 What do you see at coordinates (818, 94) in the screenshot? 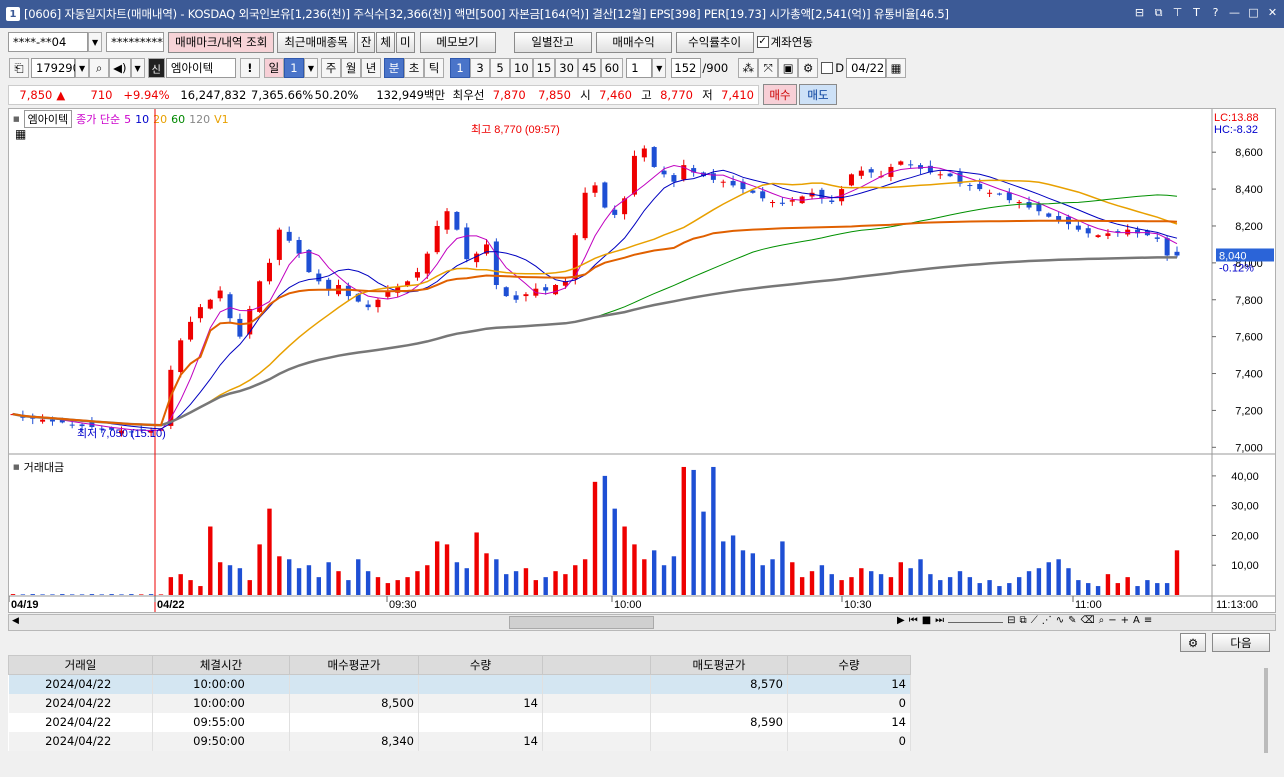
I see `sell-button: 매도` at bounding box center [818, 94].